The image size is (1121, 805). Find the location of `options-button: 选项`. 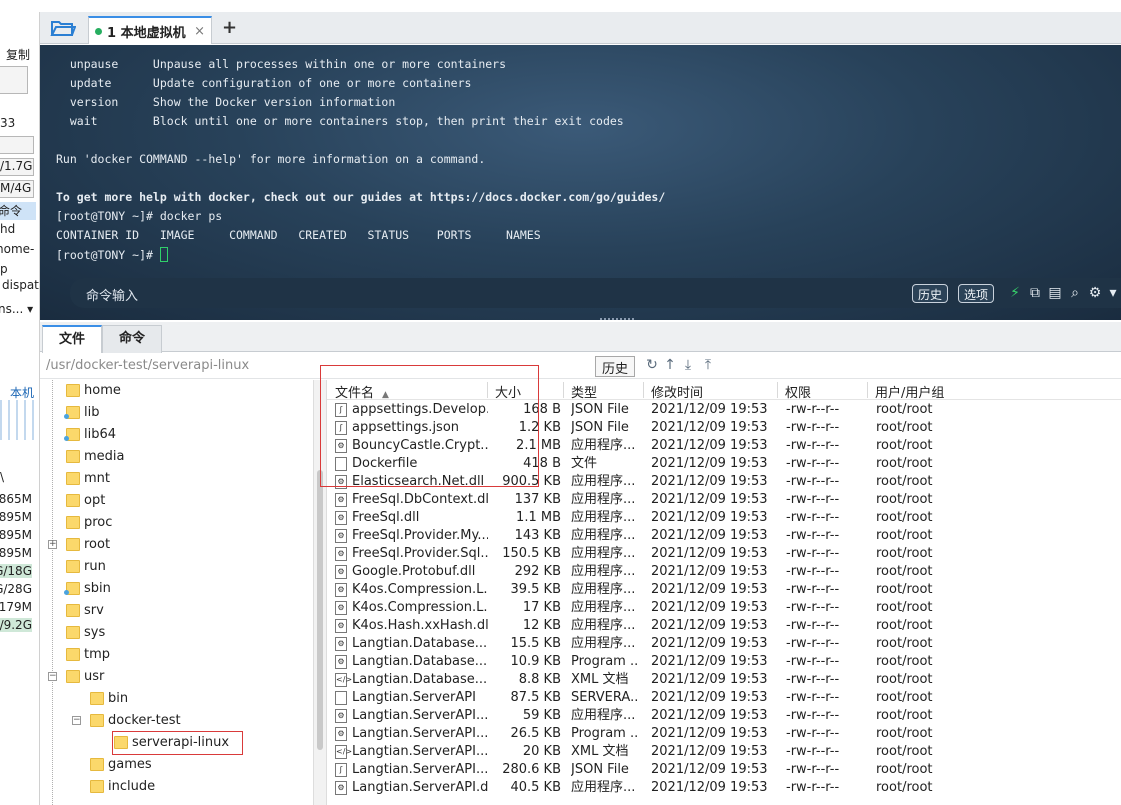

options-button: 选项 is located at coordinates (976, 293).